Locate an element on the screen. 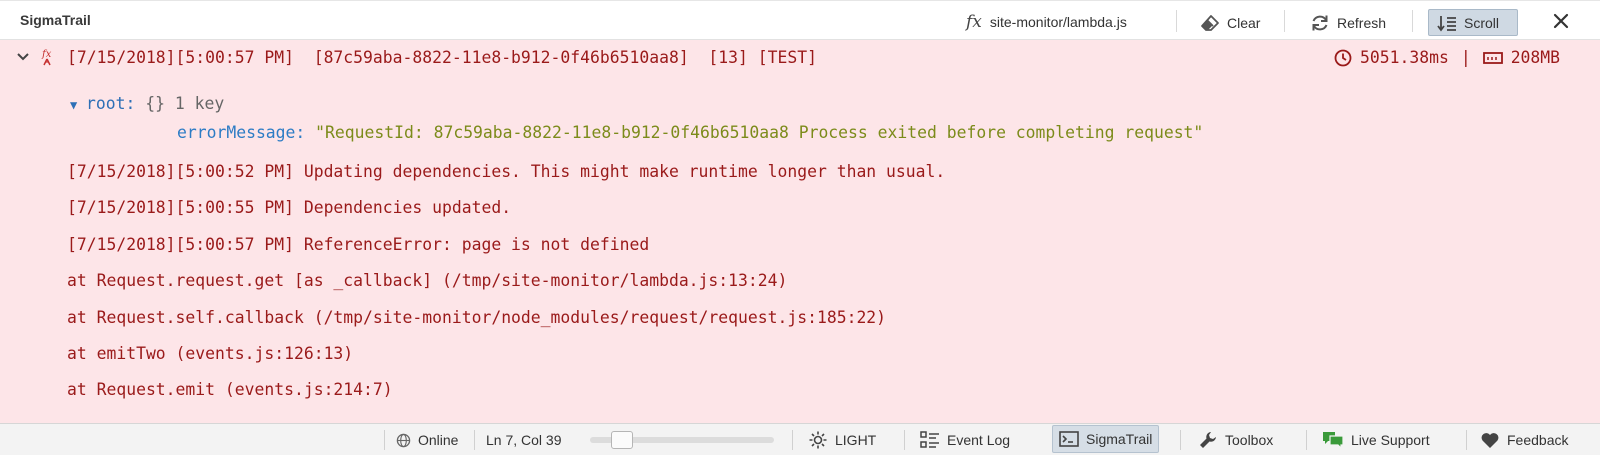  function-file-indicator: fx site-monitor/lambda.js is located at coordinates (1046, 22).